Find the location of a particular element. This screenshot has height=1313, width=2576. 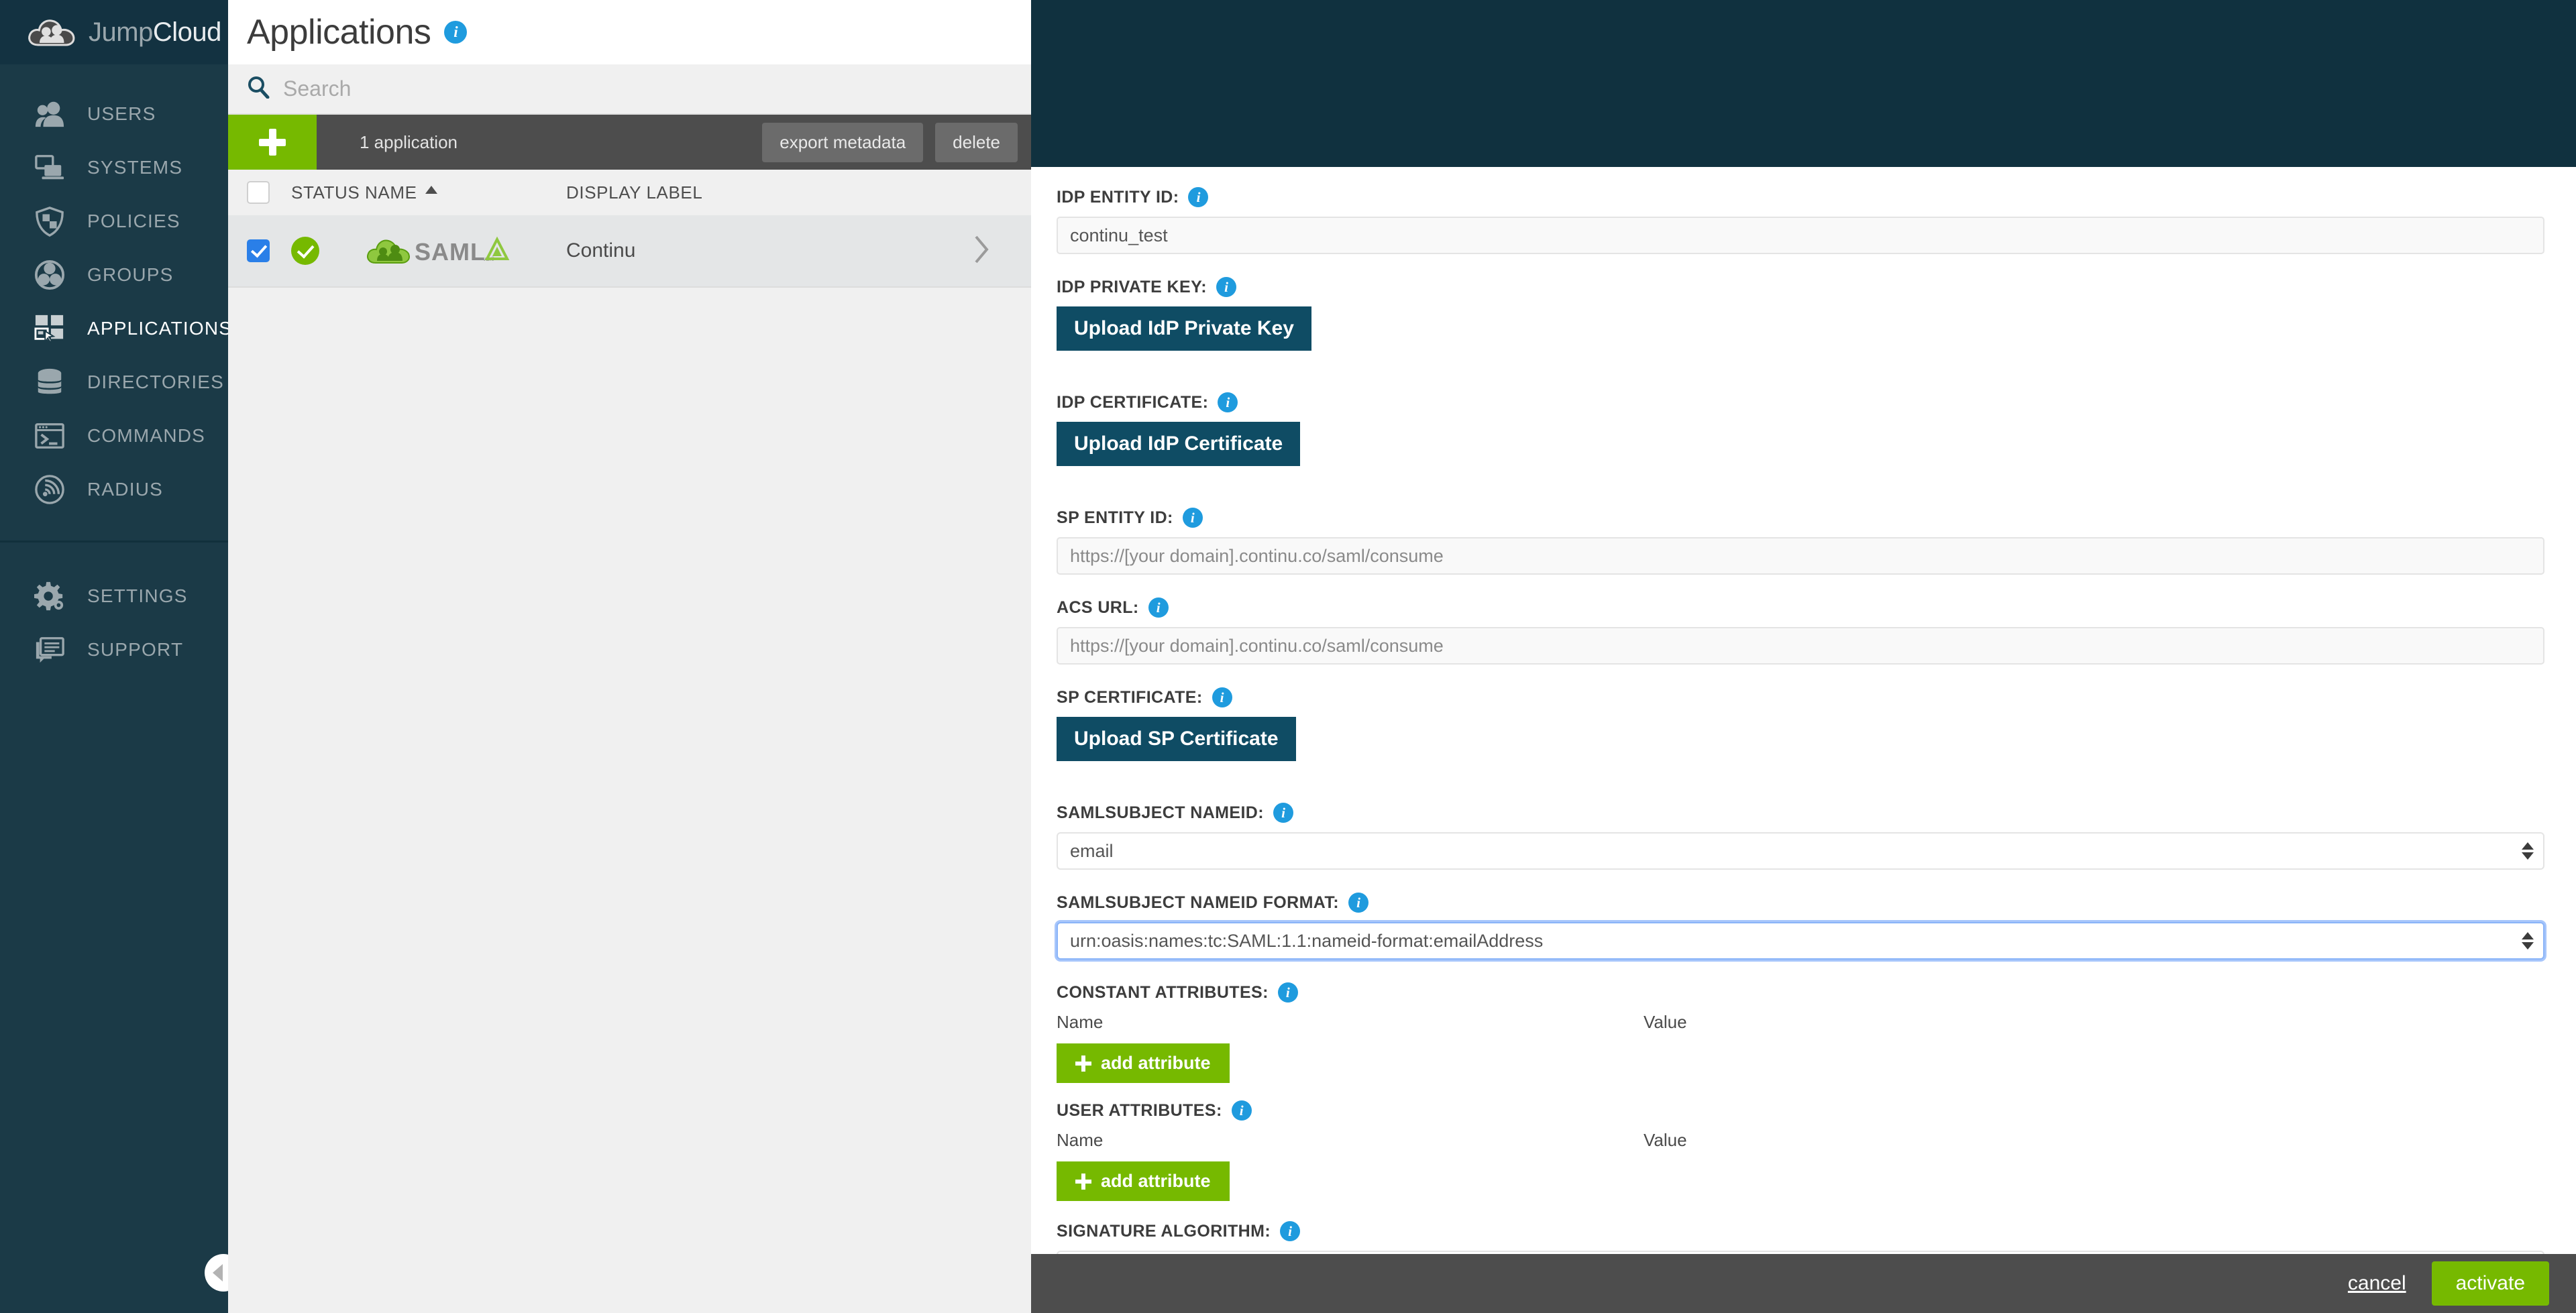

field-label-row: SAMLSUBJECT NAMEID: i is located at coordinates (1803, 813).